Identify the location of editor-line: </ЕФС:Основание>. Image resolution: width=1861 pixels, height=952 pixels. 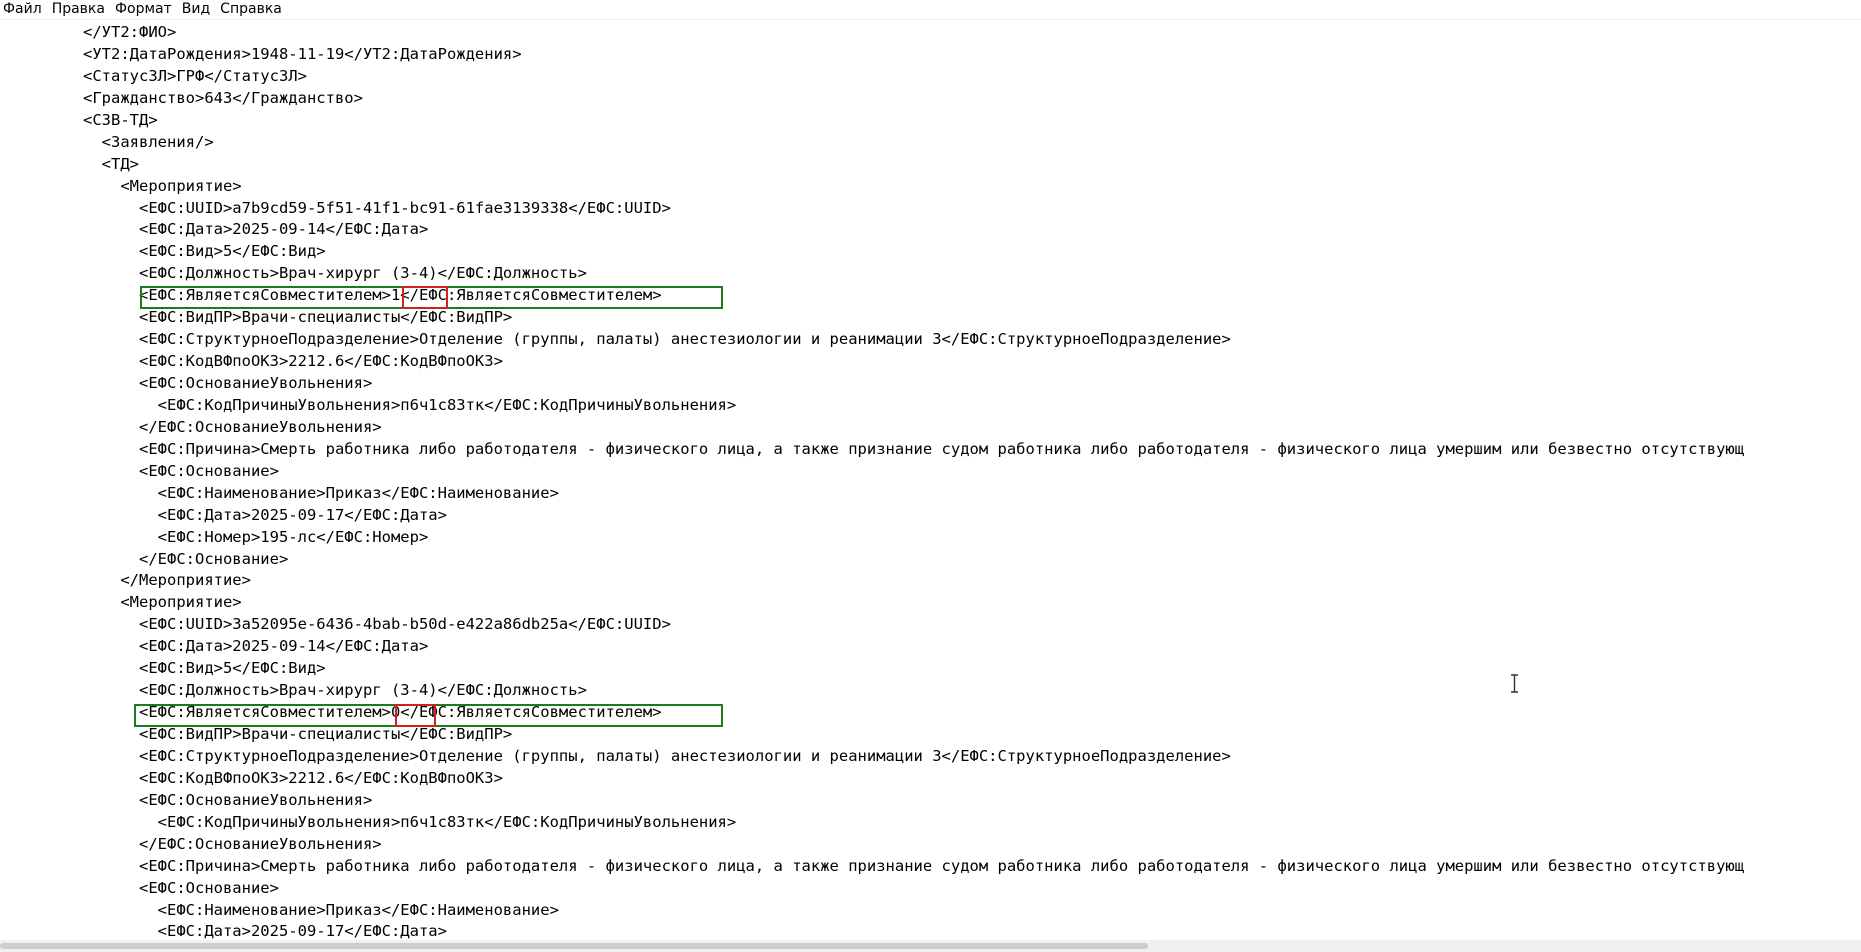
(913, 560).